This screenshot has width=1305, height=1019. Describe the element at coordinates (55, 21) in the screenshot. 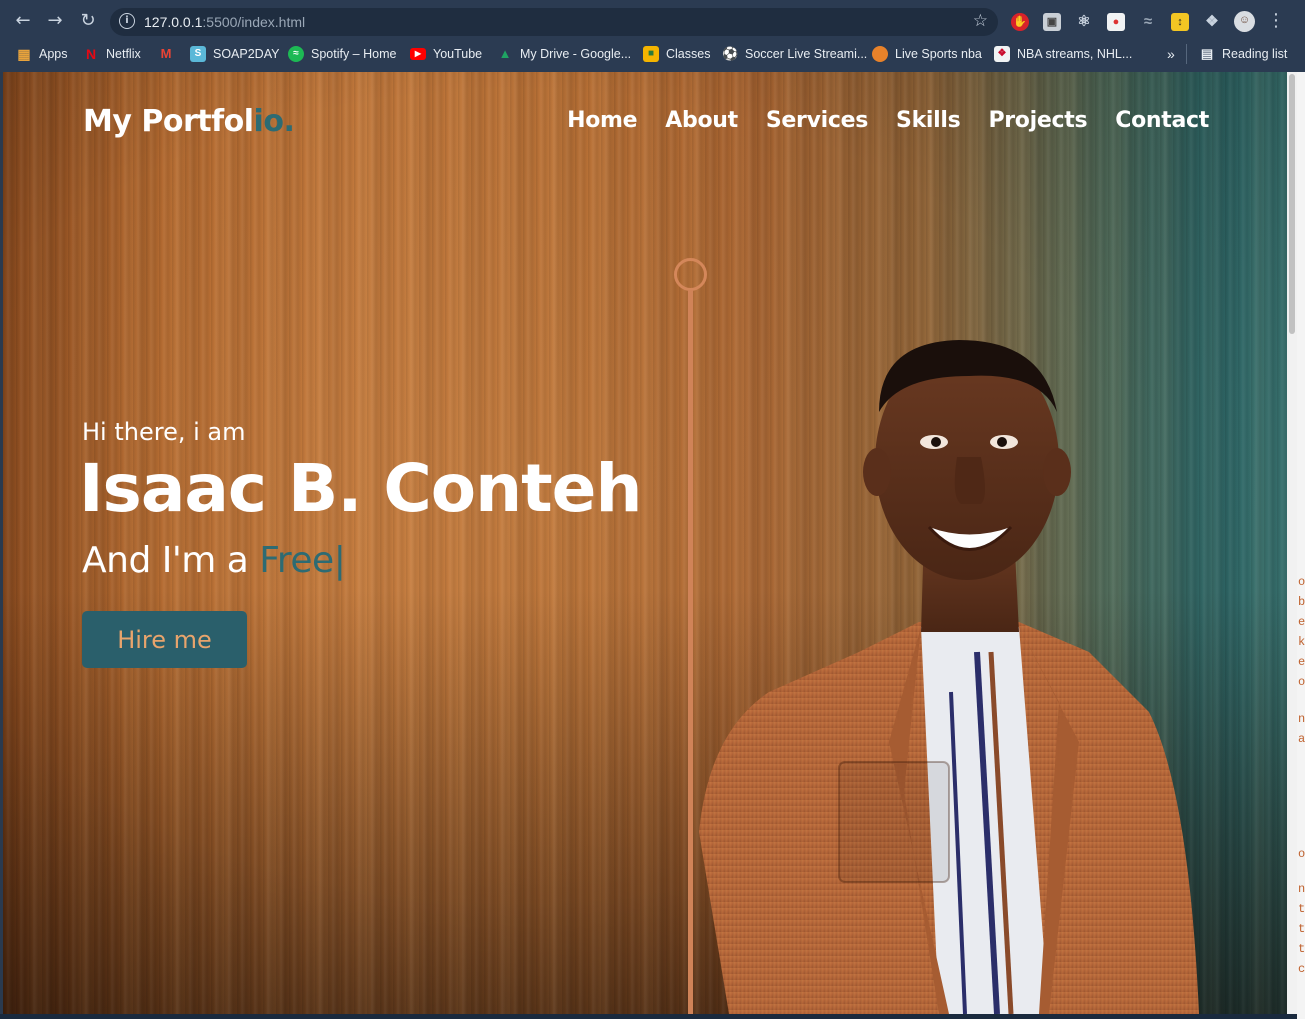

I see `forward-icon: →` at that location.